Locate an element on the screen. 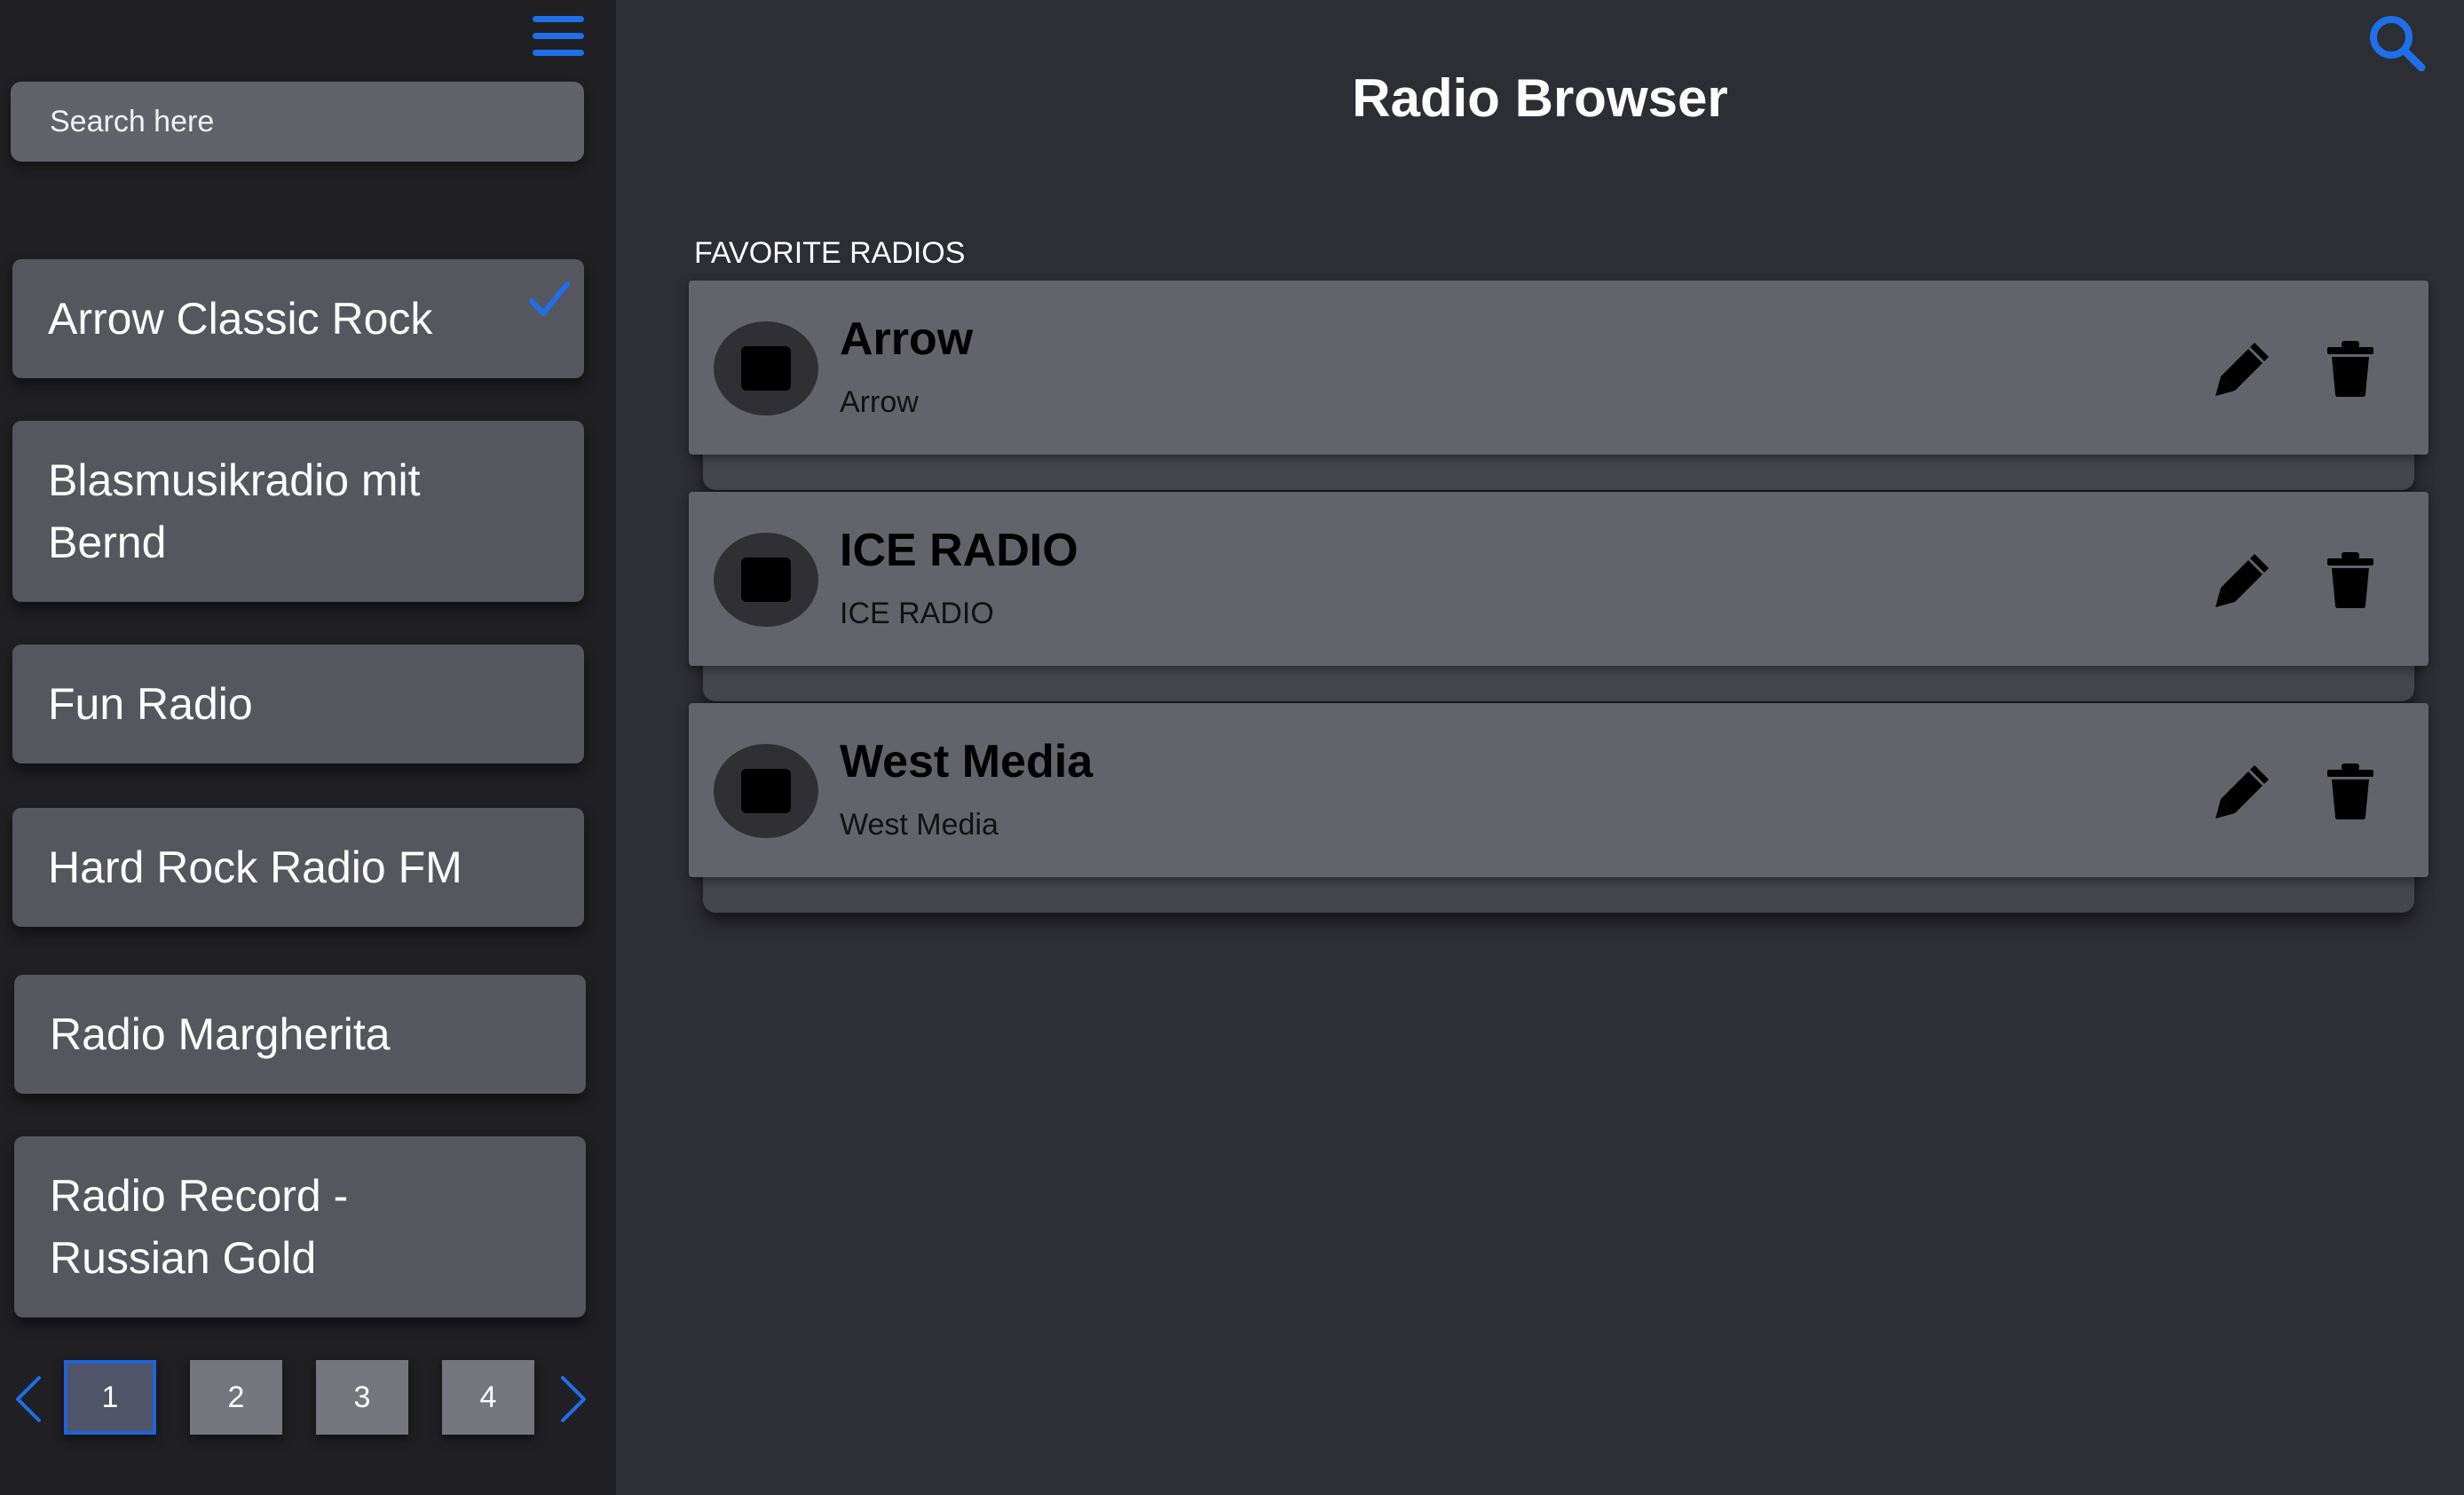 The width and height of the screenshot is (2464, 1495). hamburger-menu-icon is located at coordinates (558, 36).